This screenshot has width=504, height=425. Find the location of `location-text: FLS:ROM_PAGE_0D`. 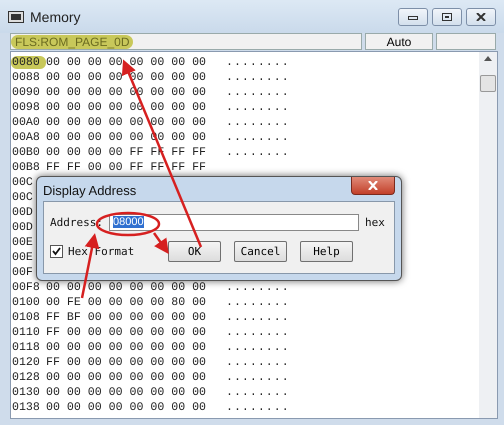

location-text: FLS:ROM_PAGE_0D is located at coordinates (72, 41).